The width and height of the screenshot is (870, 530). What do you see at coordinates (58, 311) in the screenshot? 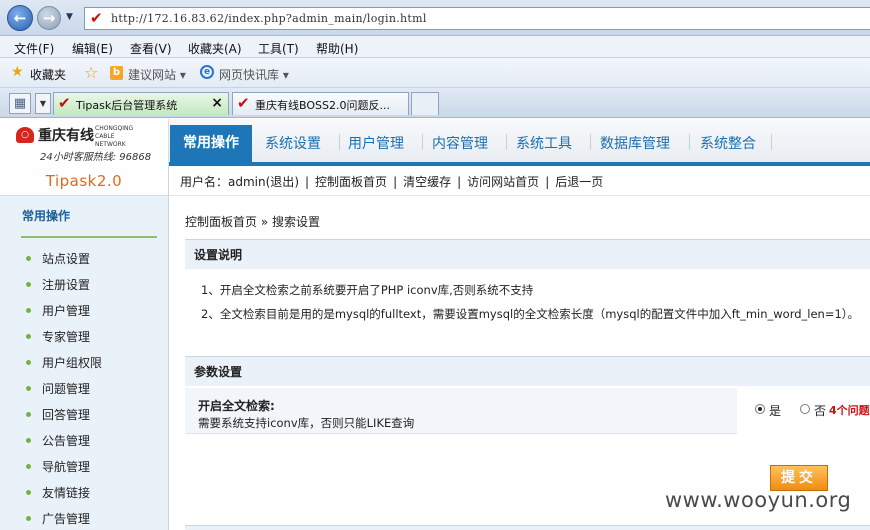
I see `sidebar-item-users: 用户管理` at bounding box center [58, 311].